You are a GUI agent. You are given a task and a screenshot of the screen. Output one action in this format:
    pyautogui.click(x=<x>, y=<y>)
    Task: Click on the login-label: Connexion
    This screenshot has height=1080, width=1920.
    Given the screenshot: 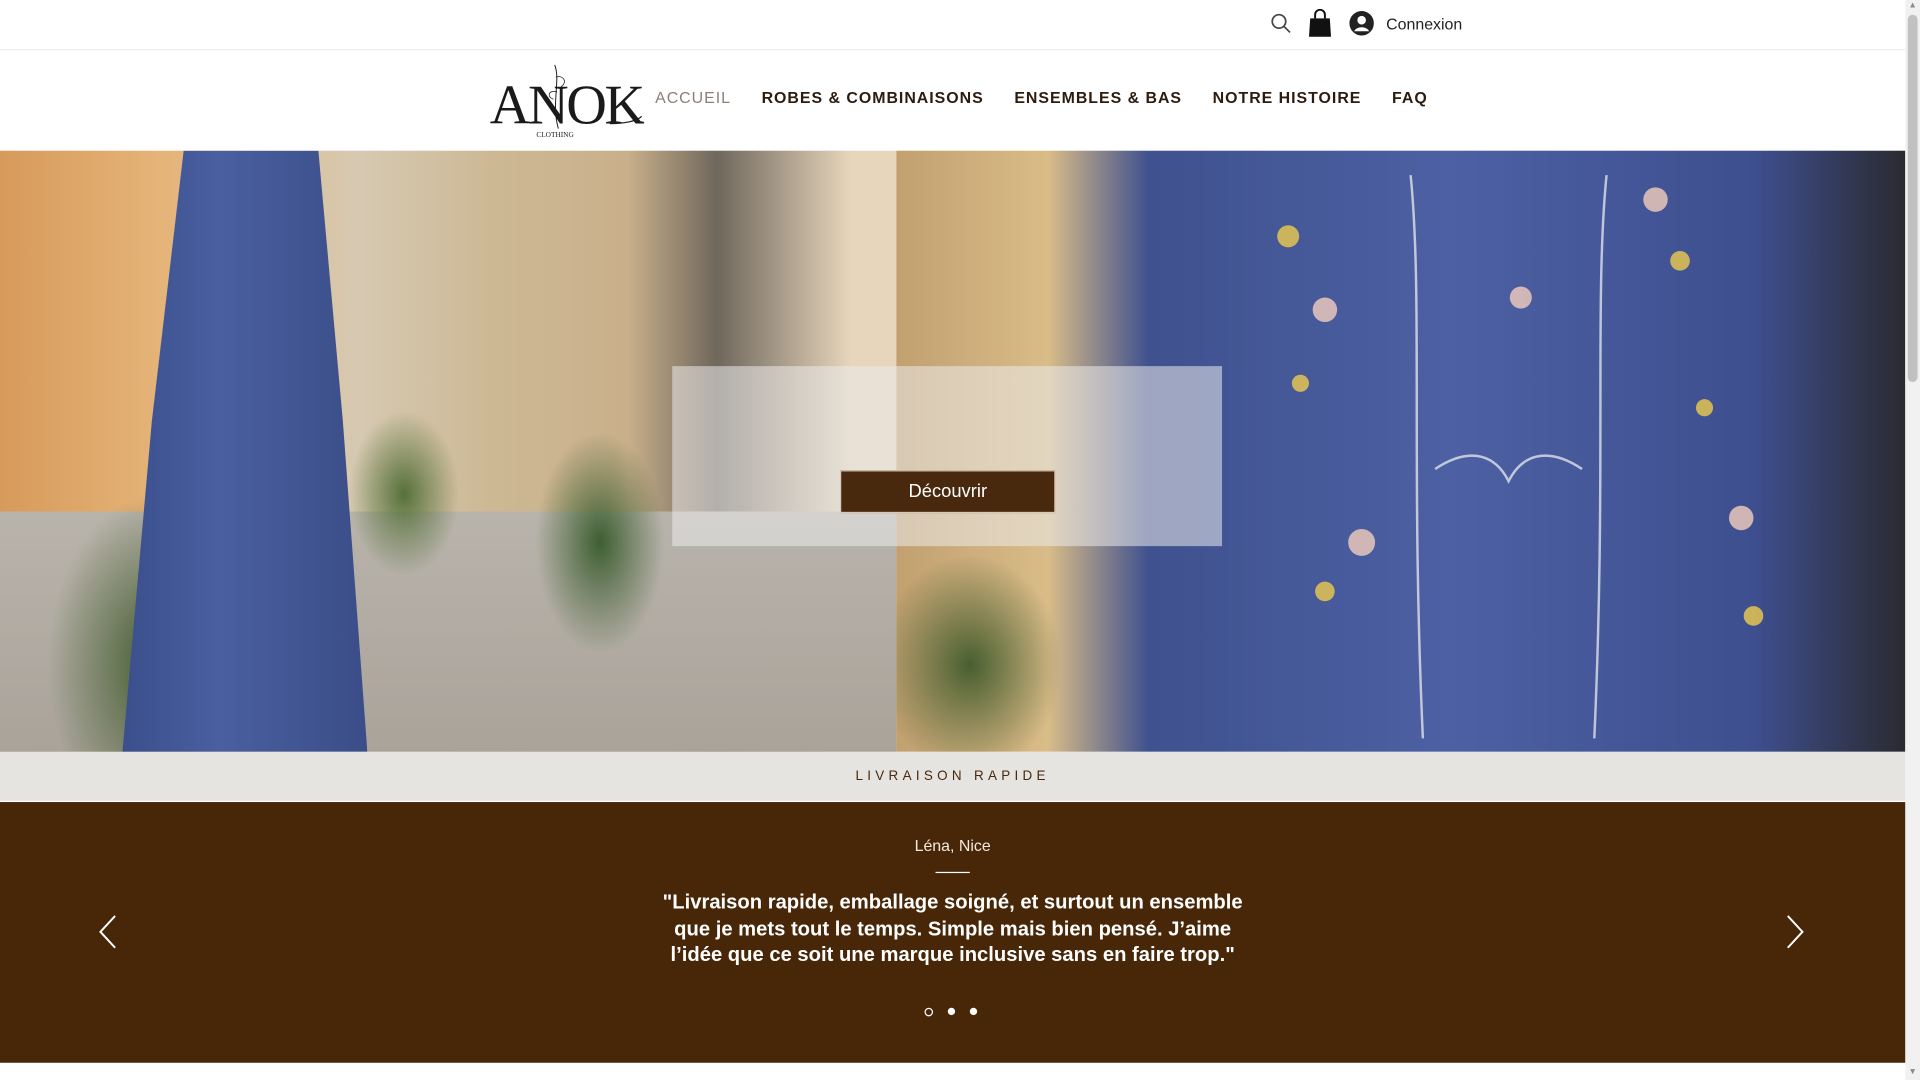 What is the action you would take?
    pyautogui.click(x=1424, y=23)
    